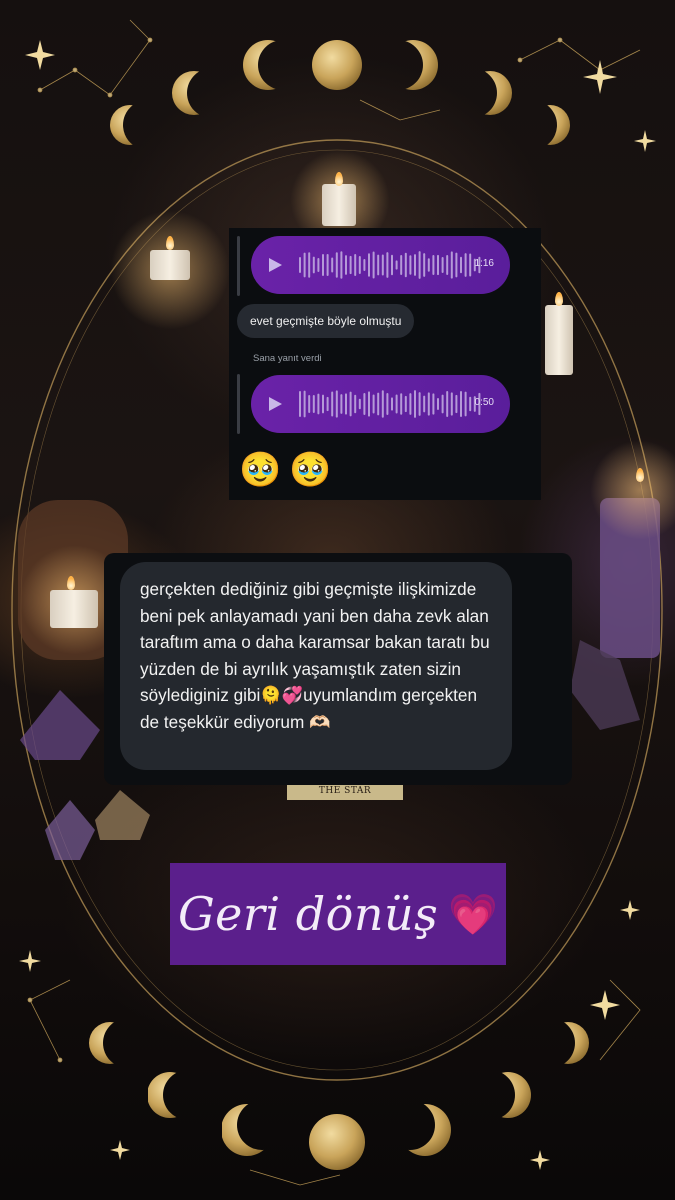 The height and width of the screenshot is (1200, 675). I want to click on title-text: Geri dönüş, so click(308, 914).